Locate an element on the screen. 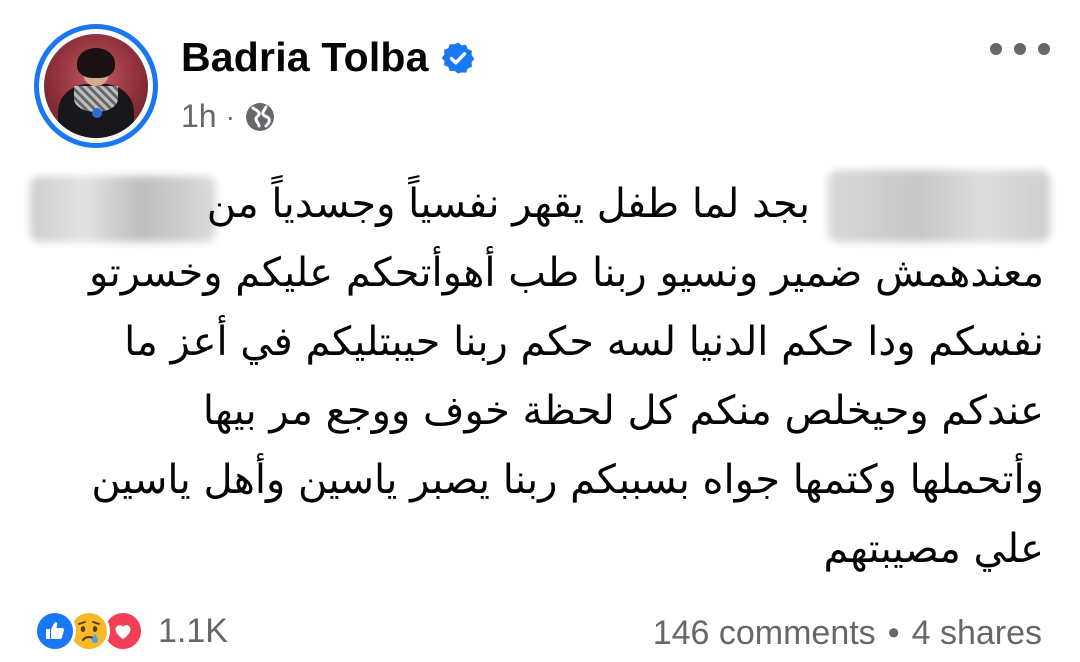 The image size is (1080, 662). reactions-summary: 1.1K is located at coordinates (131, 631).